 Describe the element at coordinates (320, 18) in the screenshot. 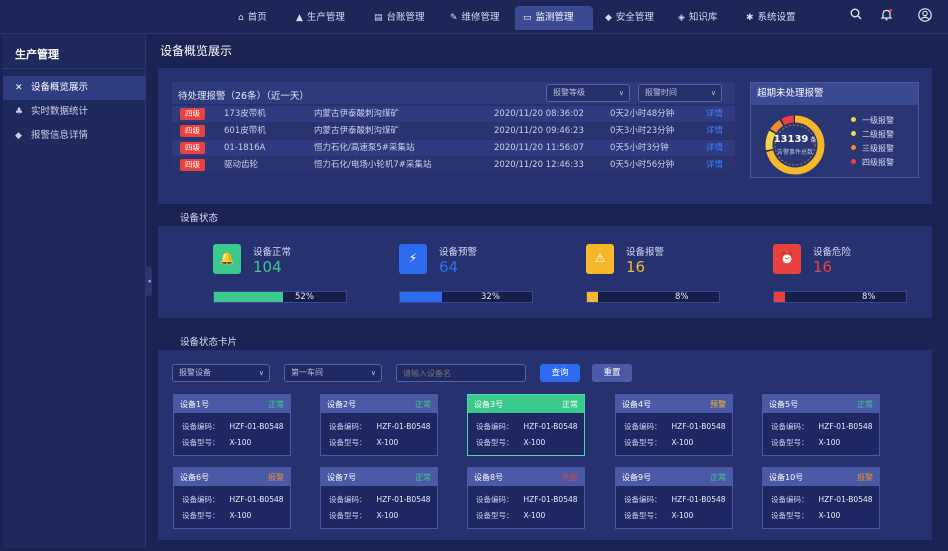

I see `nav-production: ▲ 生产管理` at that location.